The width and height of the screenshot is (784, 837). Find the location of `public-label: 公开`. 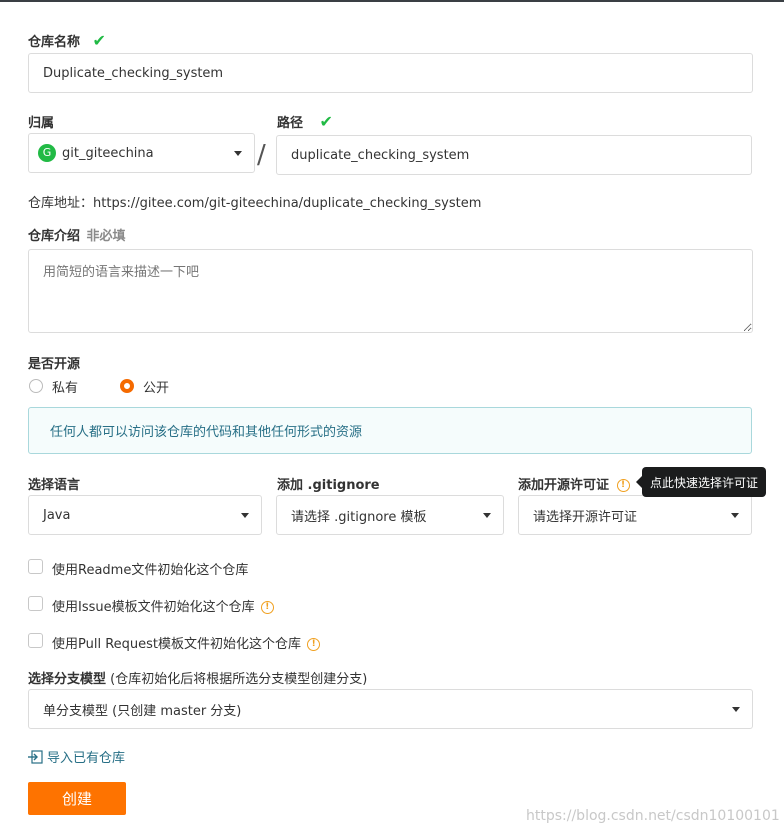

public-label: 公开 is located at coordinates (156, 388).